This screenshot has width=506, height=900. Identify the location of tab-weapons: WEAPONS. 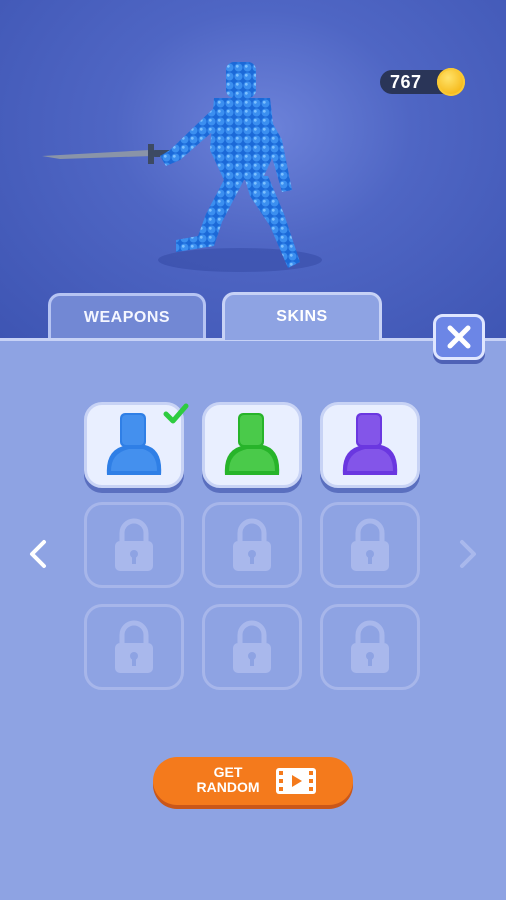
(127, 315).